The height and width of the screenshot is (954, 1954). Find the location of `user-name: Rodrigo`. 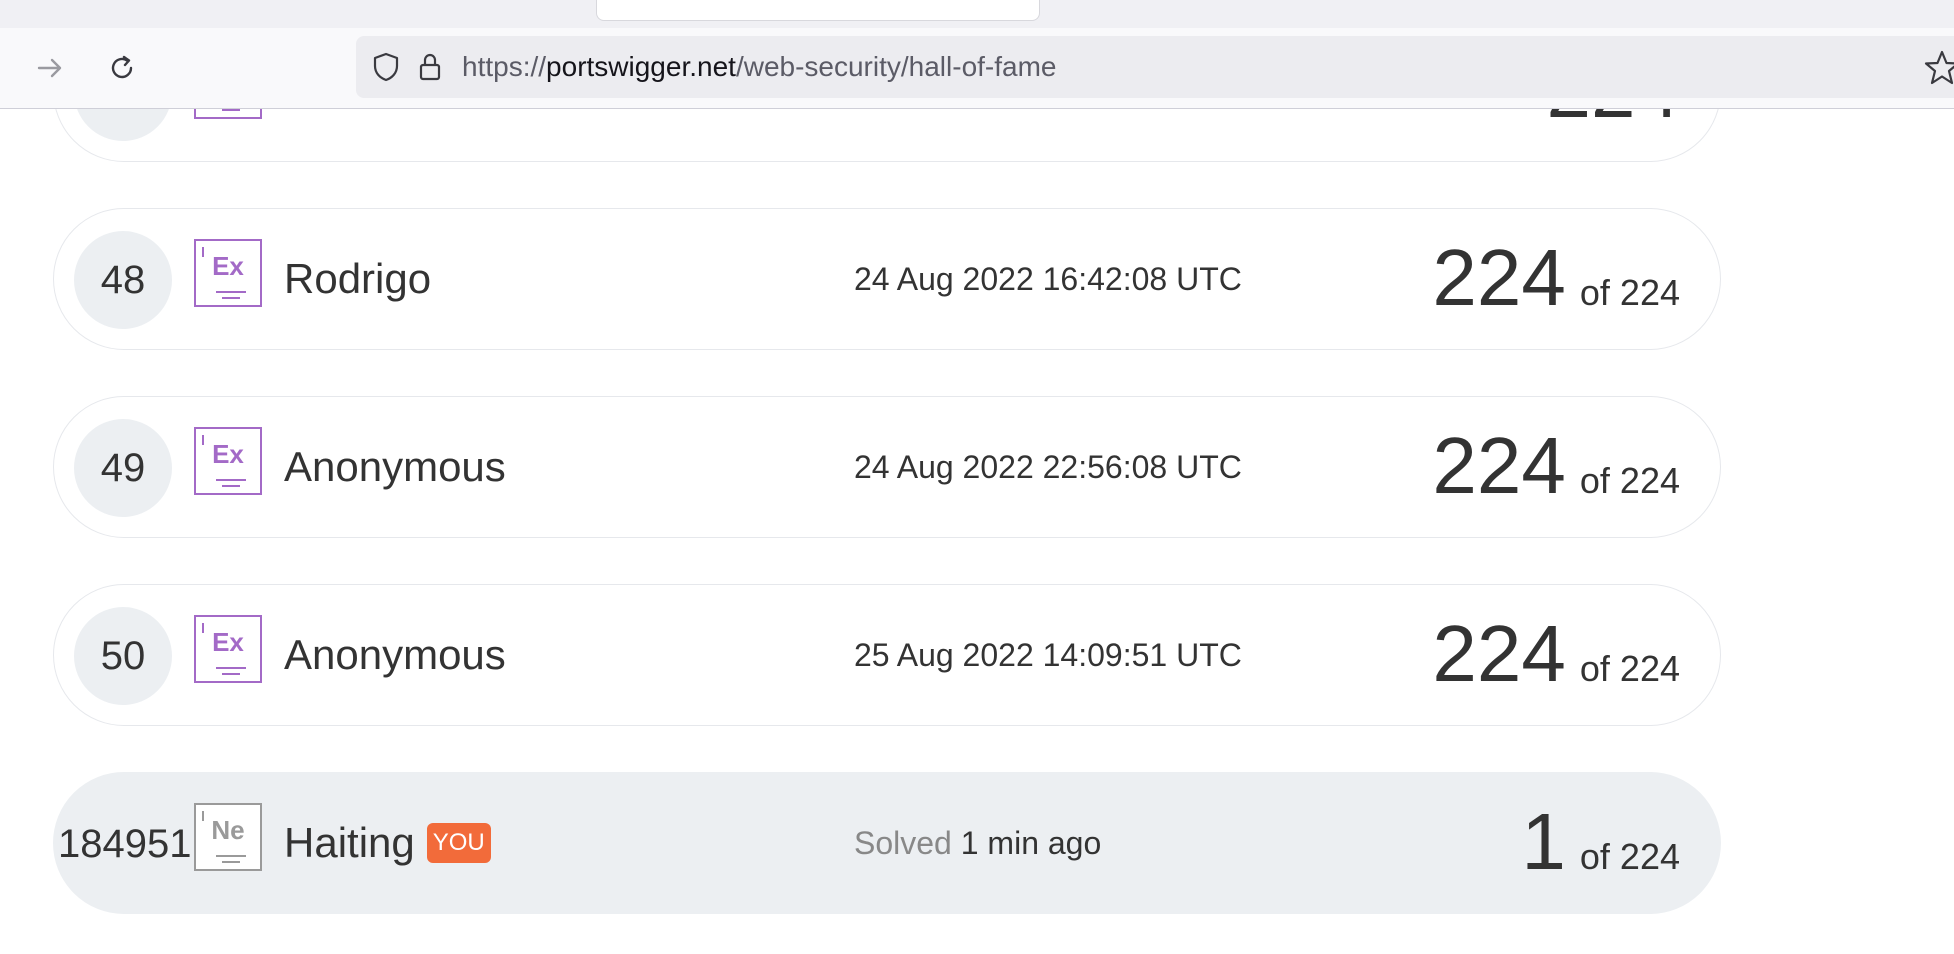

user-name: Rodrigo is located at coordinates (358, 278).